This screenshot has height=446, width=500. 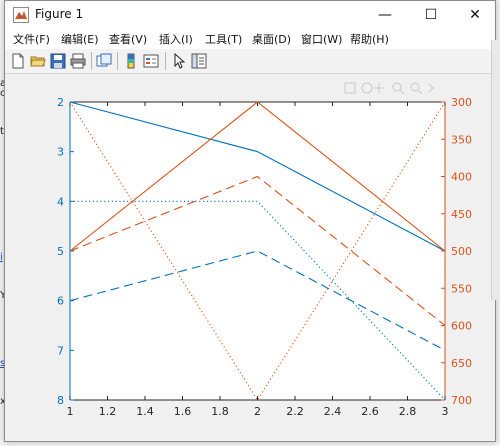 What do you see at coordinates (461, 102) in the screenshot?
I see `right-y-tick-label: 300` at bounding box center [461, 102].